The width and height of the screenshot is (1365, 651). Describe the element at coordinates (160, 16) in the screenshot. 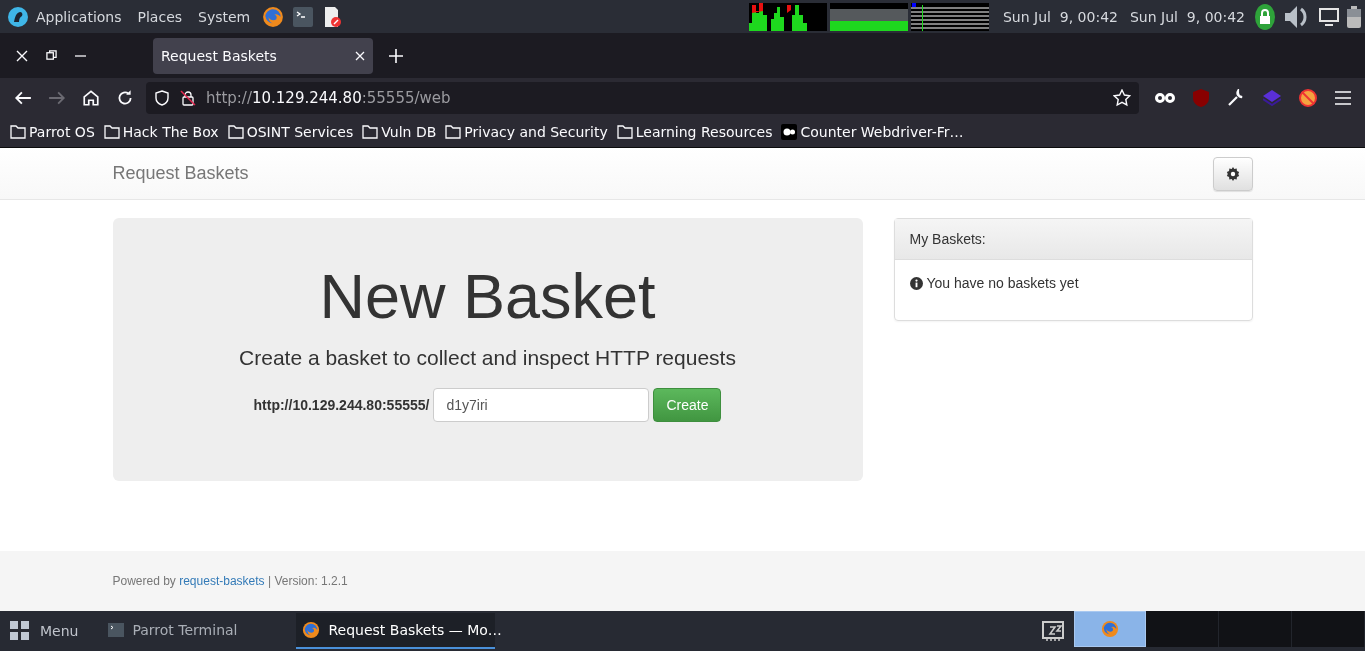

I see `menu-item: Places` at that location.